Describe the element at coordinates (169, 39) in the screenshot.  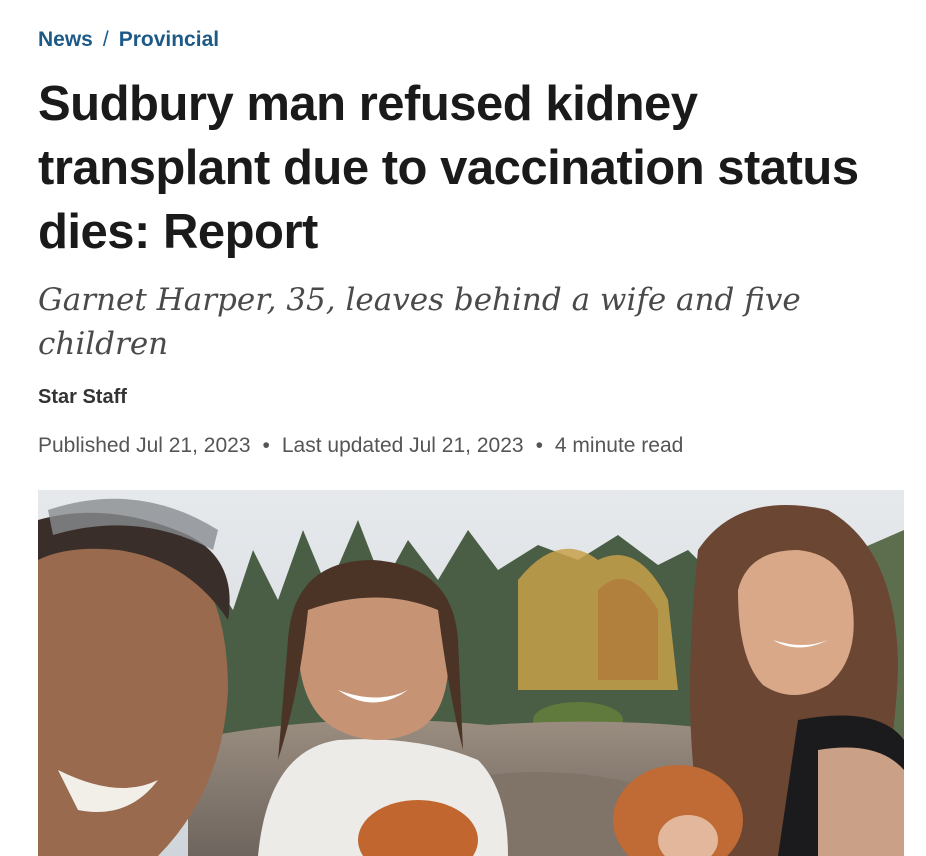
I see `breadcrumb-provincial-link: Provincial` at that location.